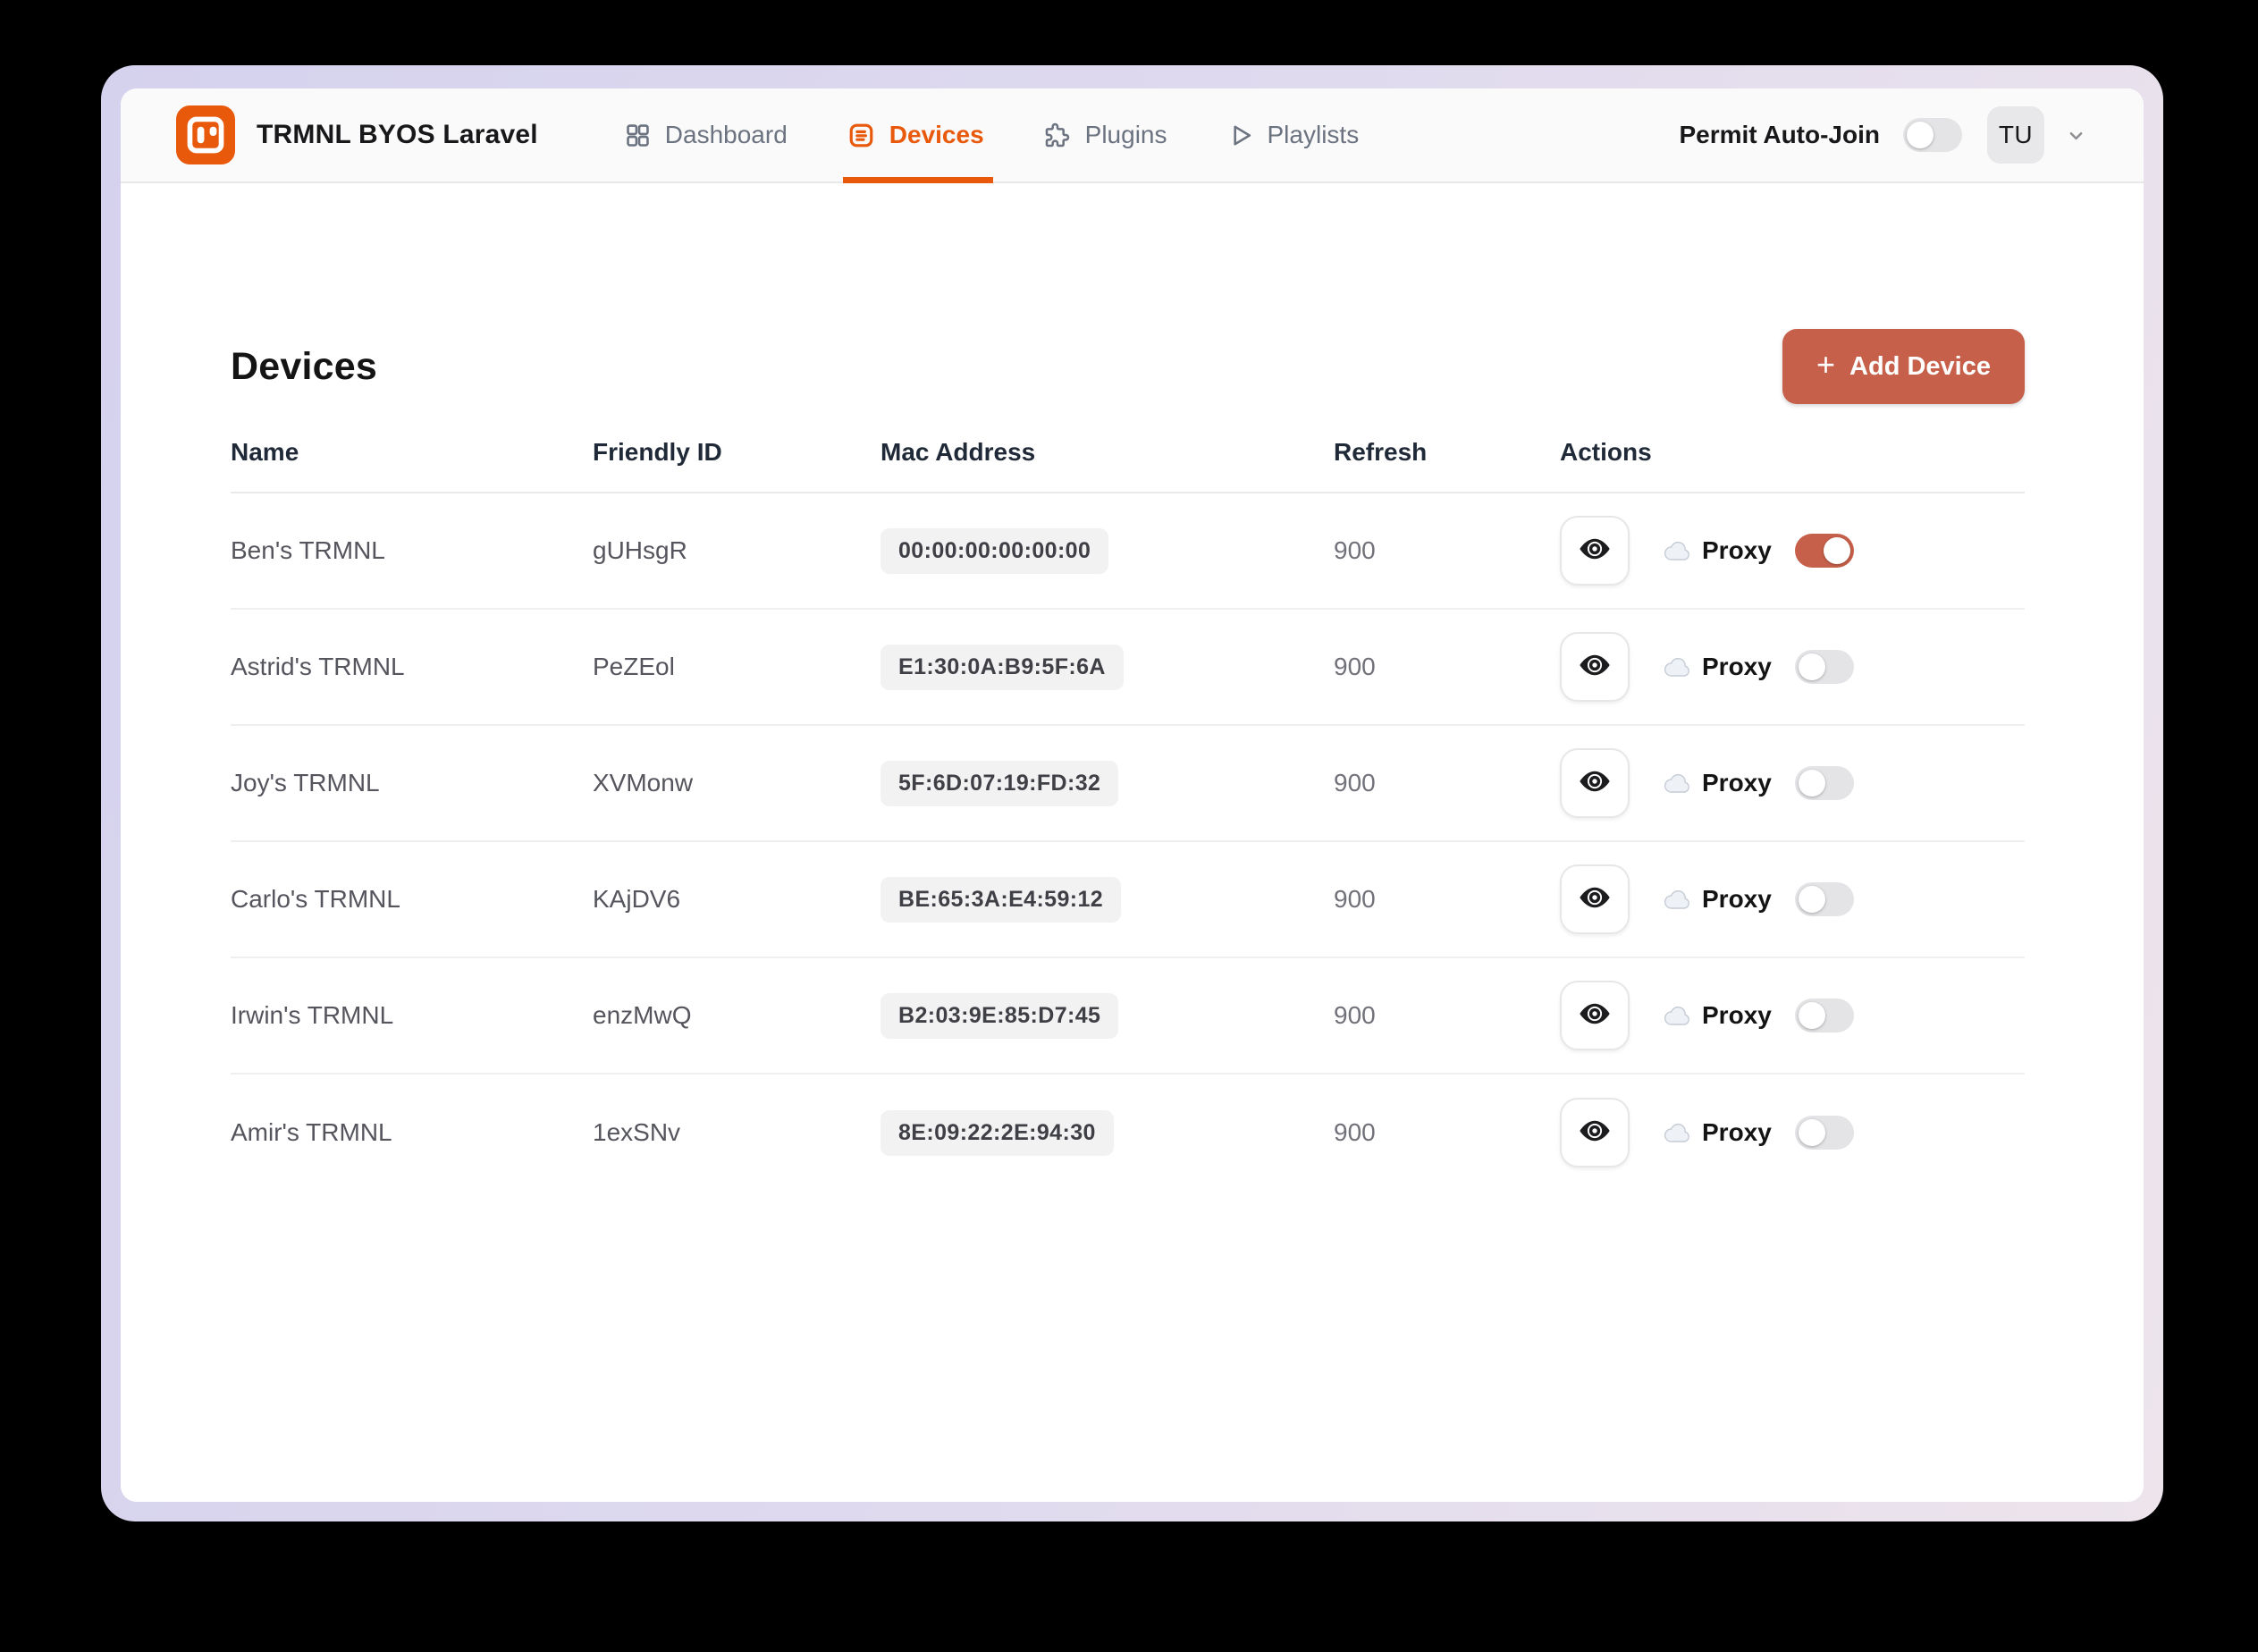  I want to click on nav-item-plugins: Plugins, so click(1105, 134).